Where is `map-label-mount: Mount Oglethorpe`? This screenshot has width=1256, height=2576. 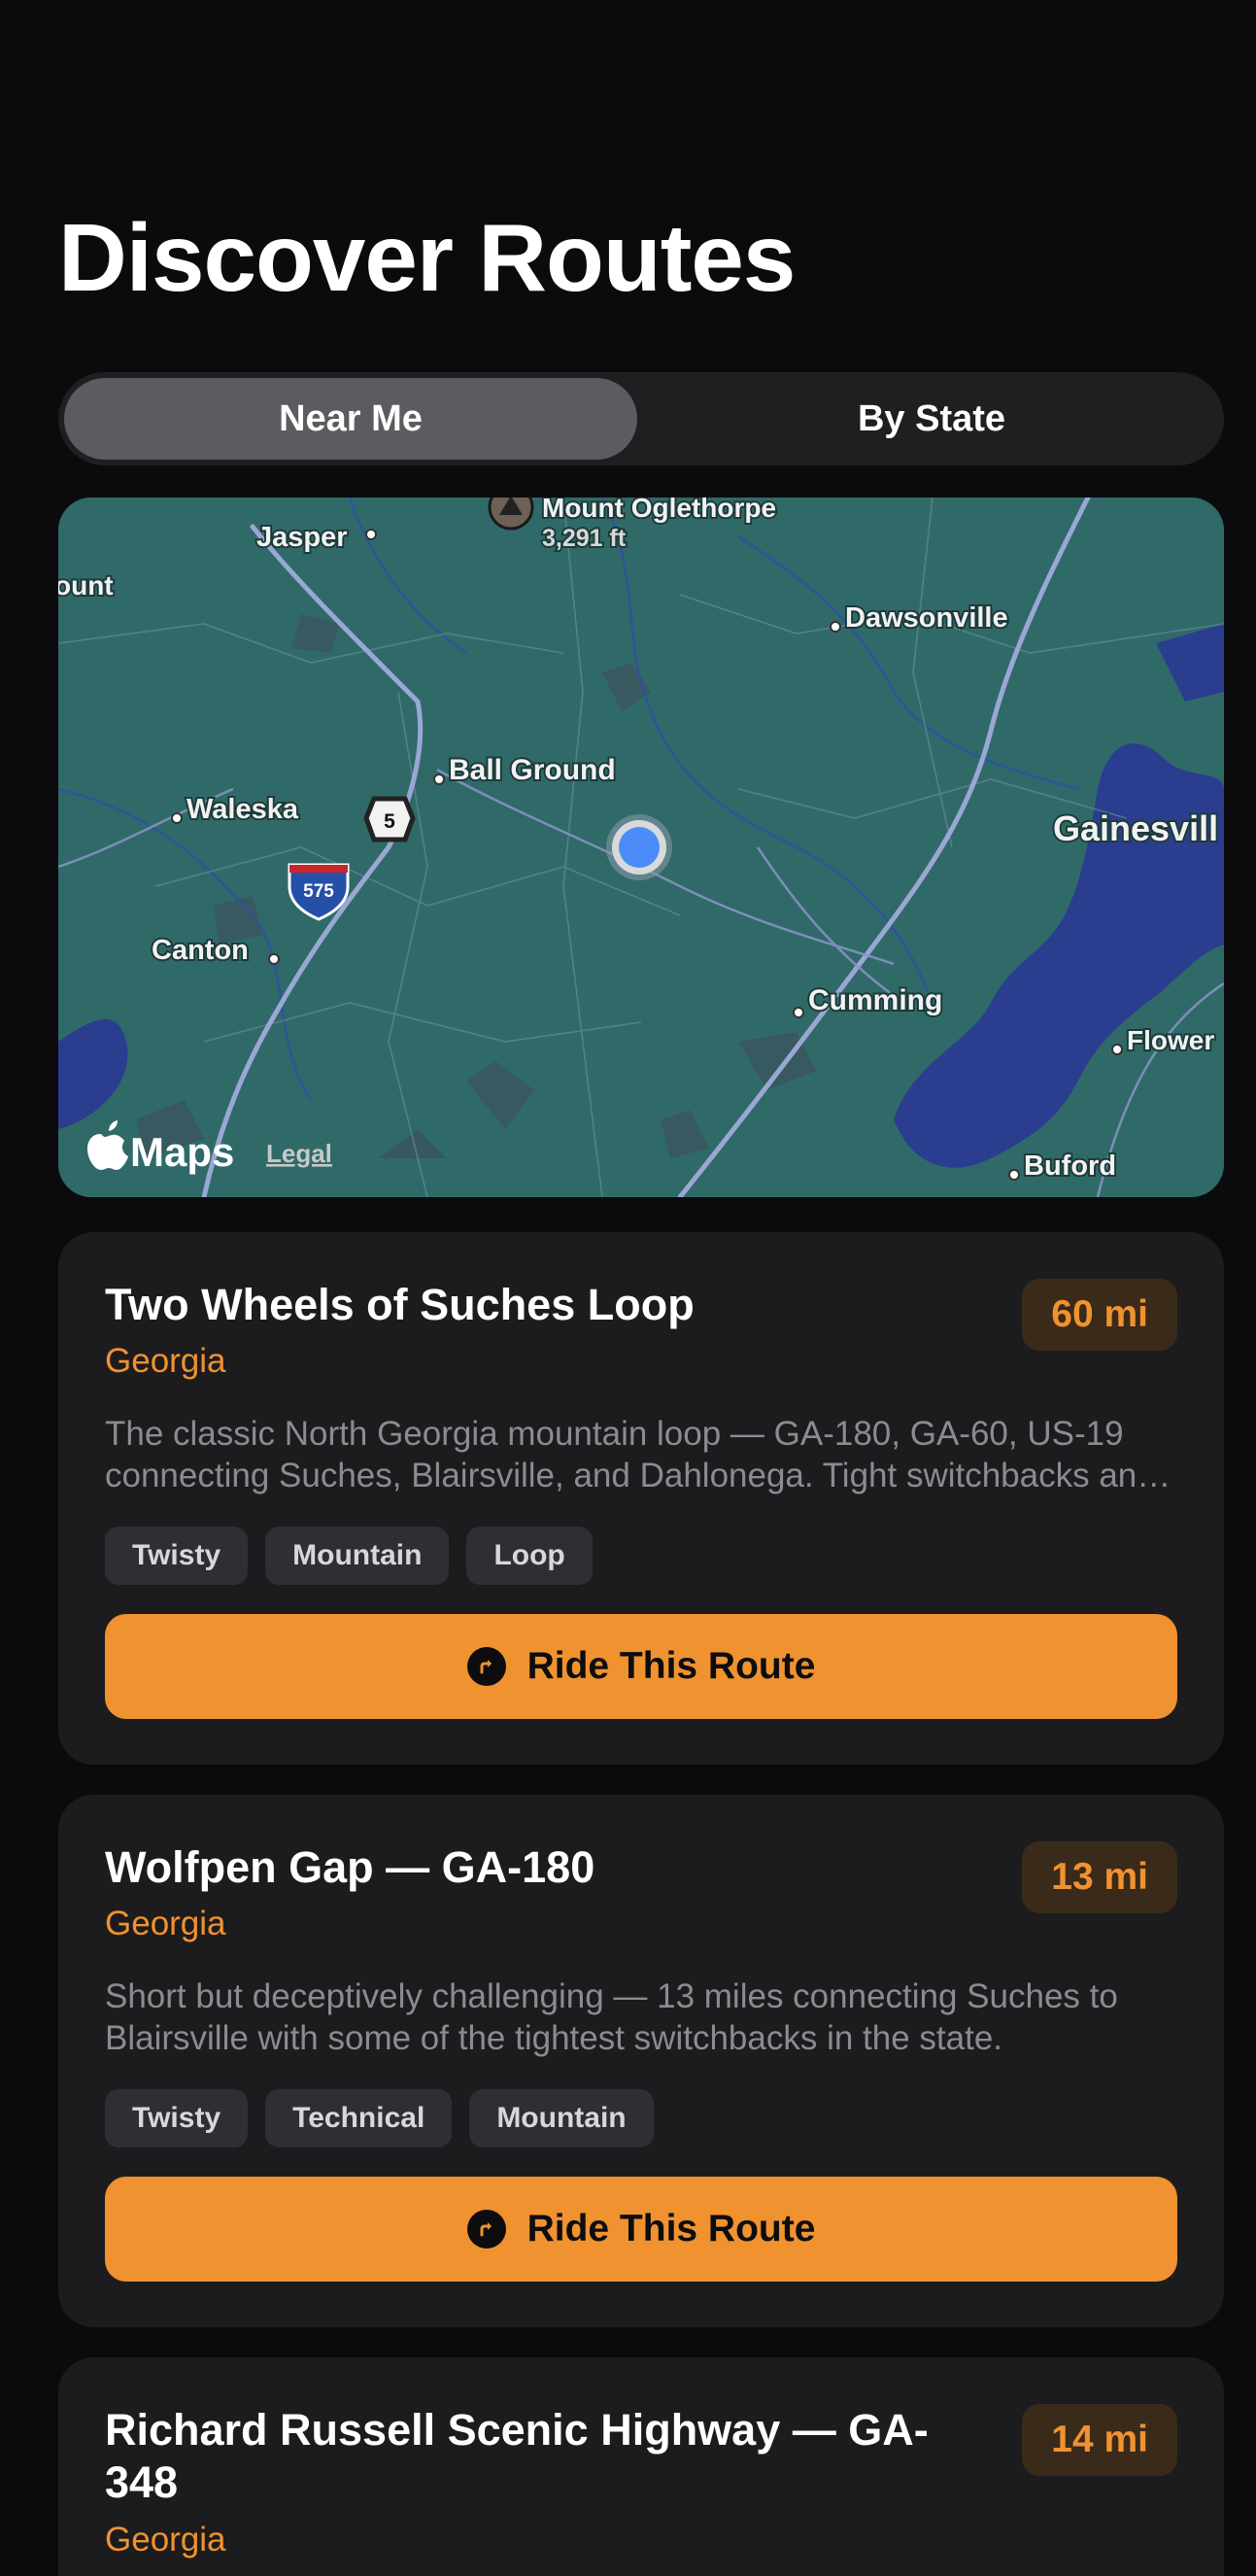 map-label-mount: Mount Oglethorpe is located at coordinates (659, 510).